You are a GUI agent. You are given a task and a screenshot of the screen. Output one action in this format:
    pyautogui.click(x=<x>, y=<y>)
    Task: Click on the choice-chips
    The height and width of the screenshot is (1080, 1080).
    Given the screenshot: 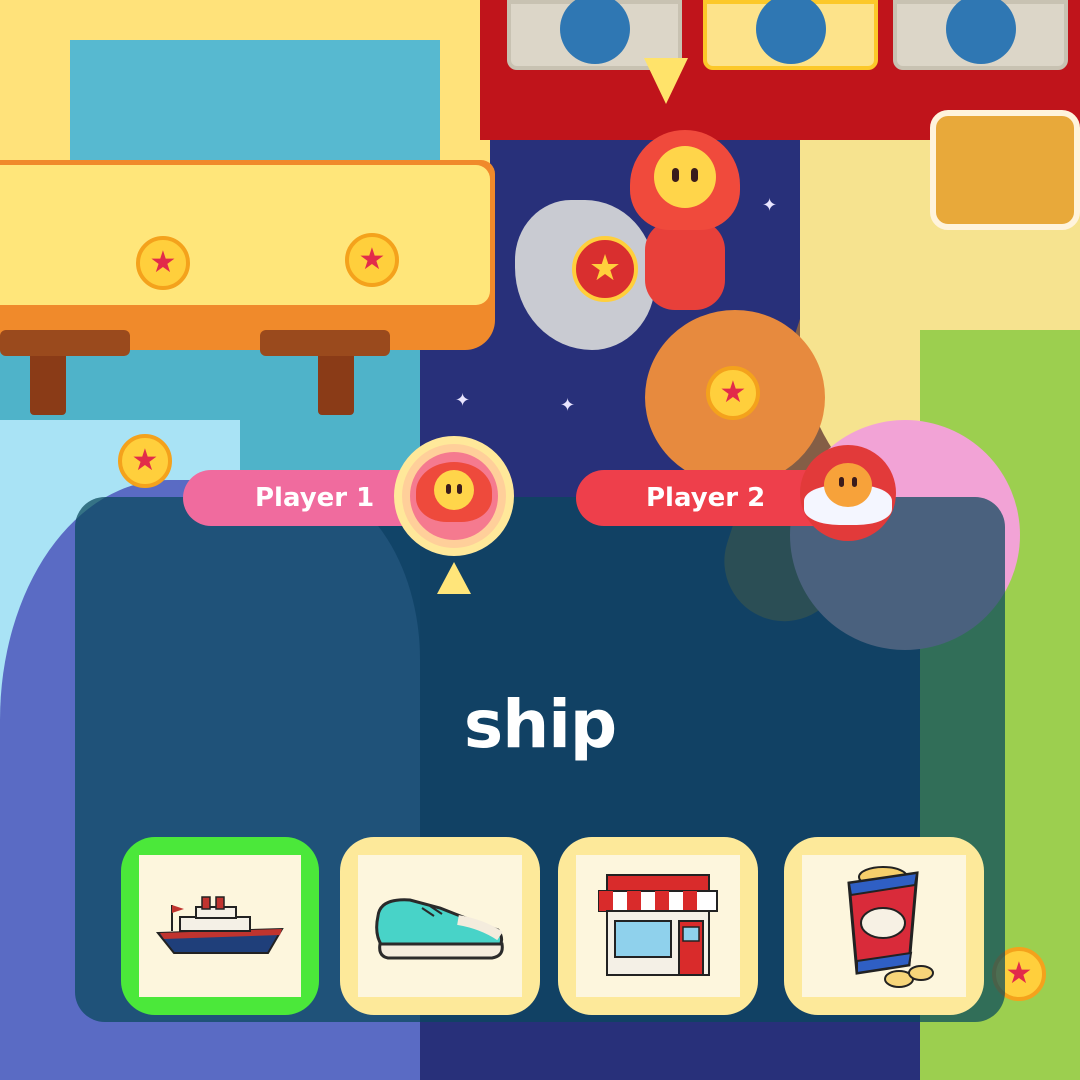 What is the action you would take?
    pyautogui.click(x=884, y=926)
    